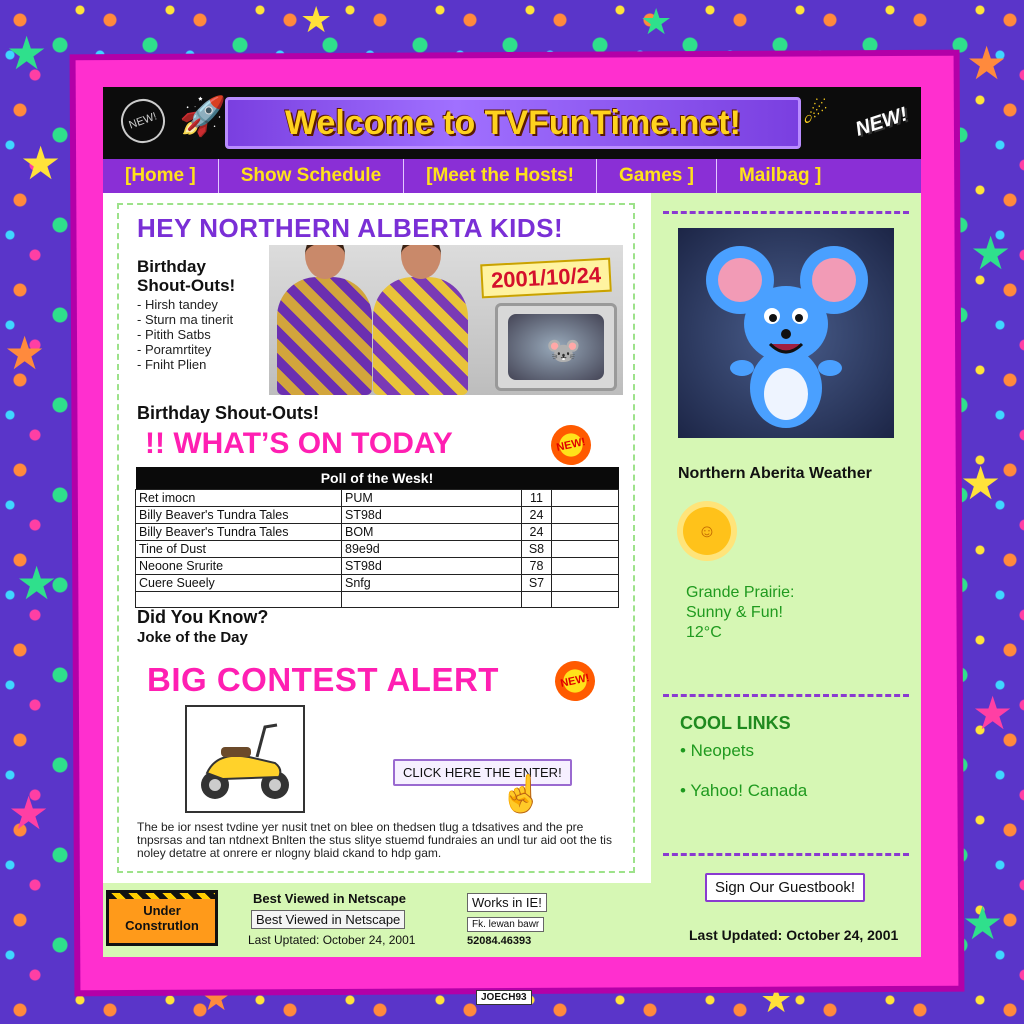 The image size is (1024, 1024). I want to click on list-item: Poramrtitey, so click(185, 349).